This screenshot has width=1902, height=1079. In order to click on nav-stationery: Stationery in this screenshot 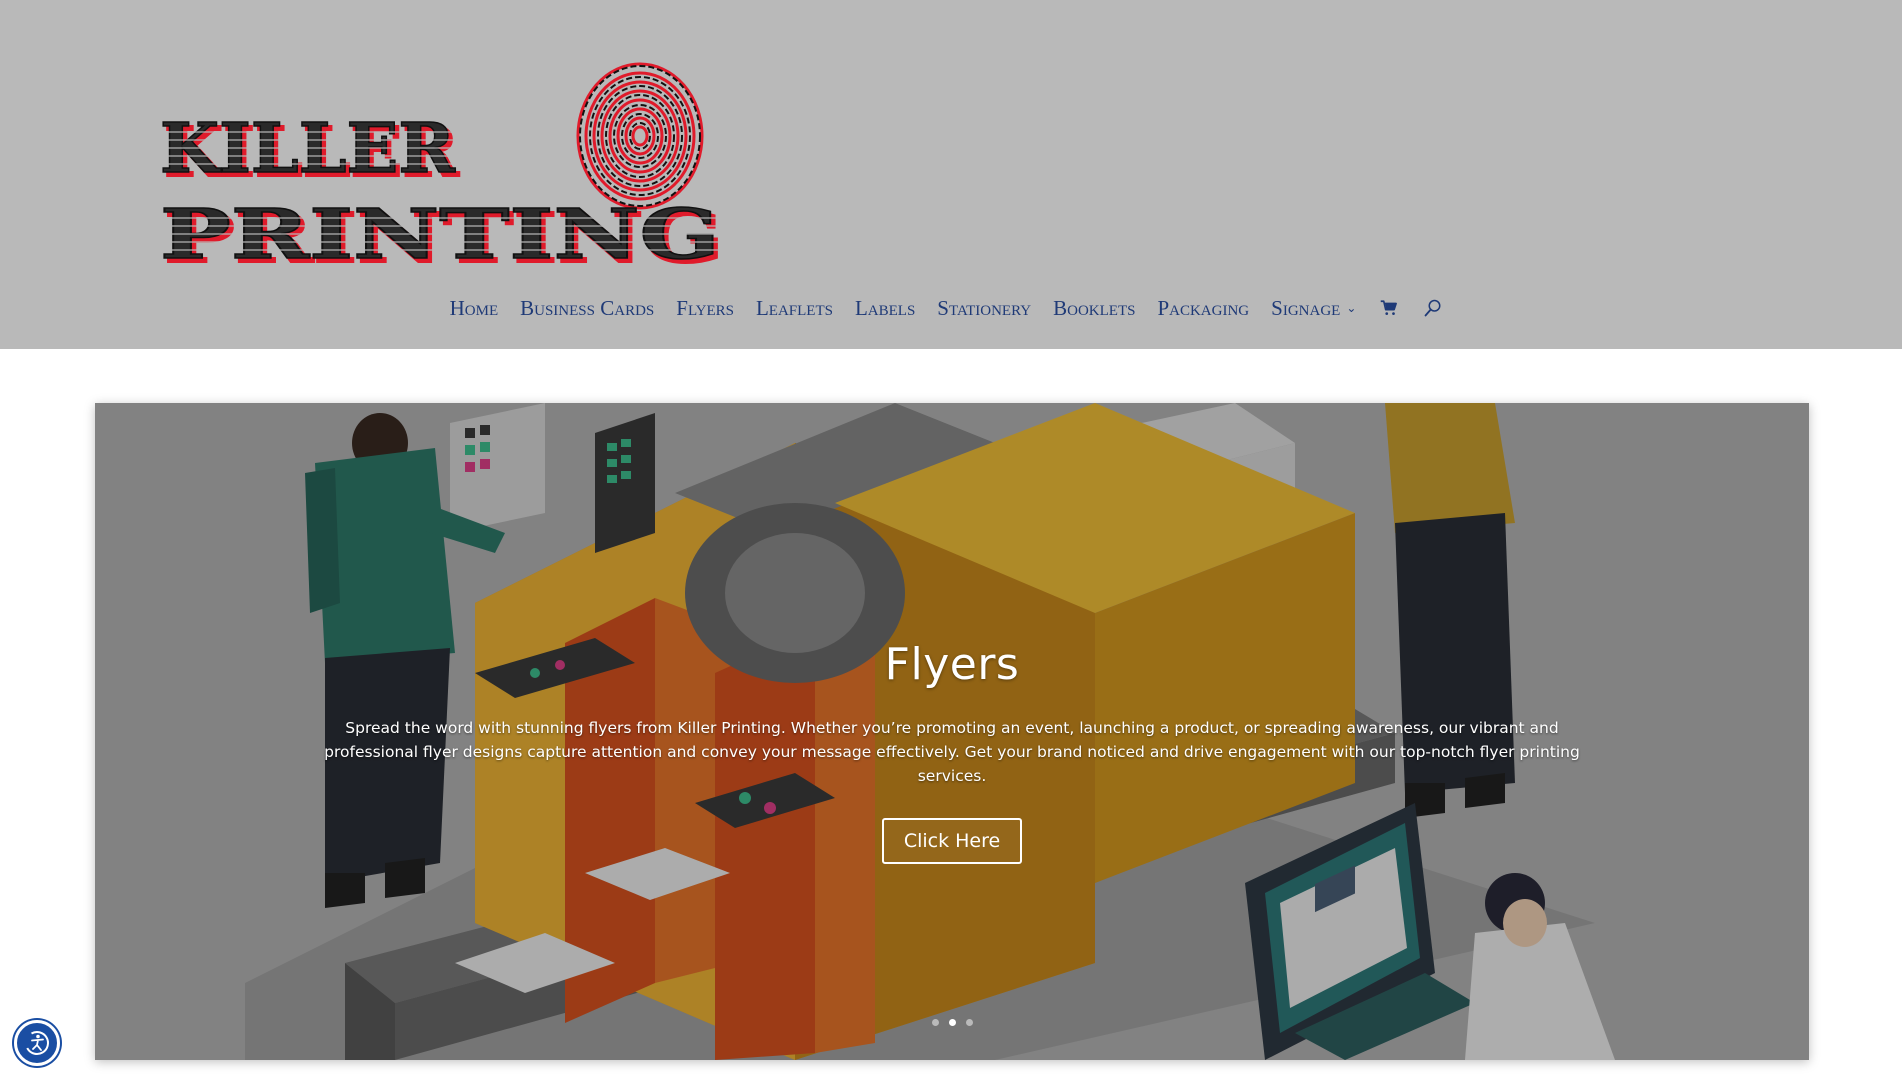, I will do `click(984, 308)`.